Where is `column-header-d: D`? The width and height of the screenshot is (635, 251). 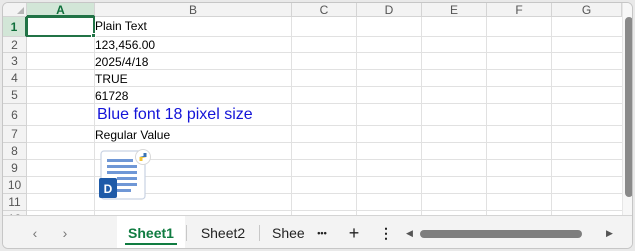 column-header-d: D is located at coordinates (389, 10).